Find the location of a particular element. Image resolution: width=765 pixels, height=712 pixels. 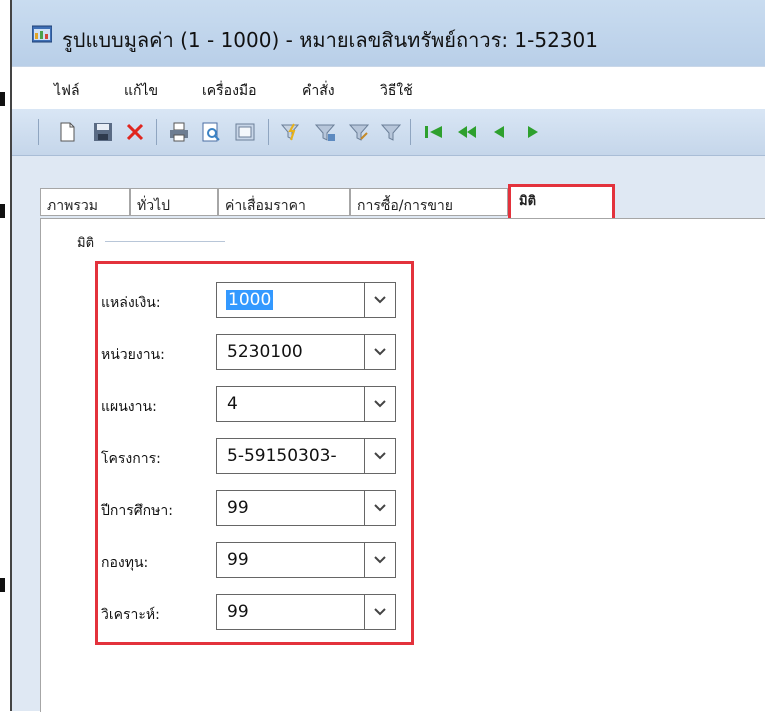

menu-edit: แก้ไข is located at coordinates (141, 91).